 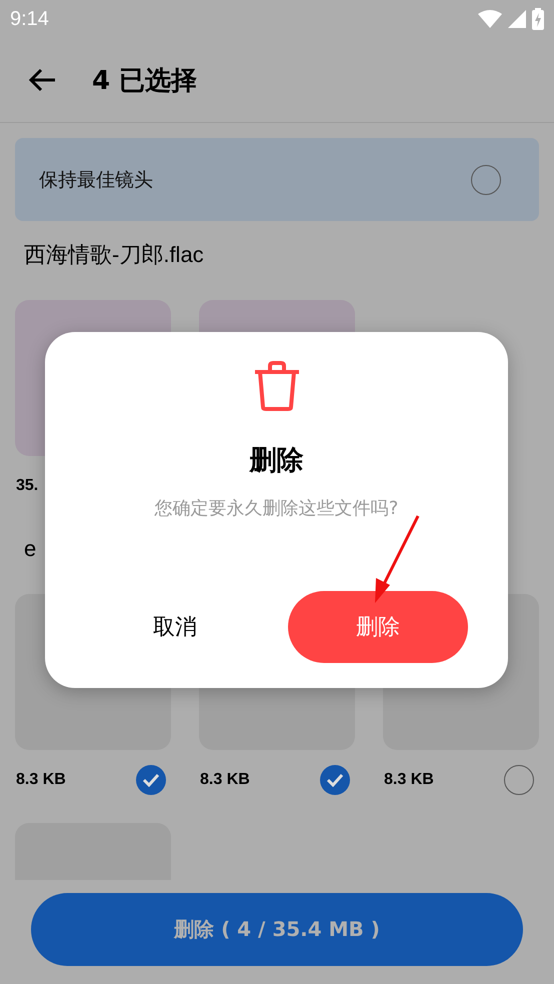 What do you see at coordinates (145, 81) in the screenshot?
I see `selection-title: 4 已选择` at bounding box center [145, 81].